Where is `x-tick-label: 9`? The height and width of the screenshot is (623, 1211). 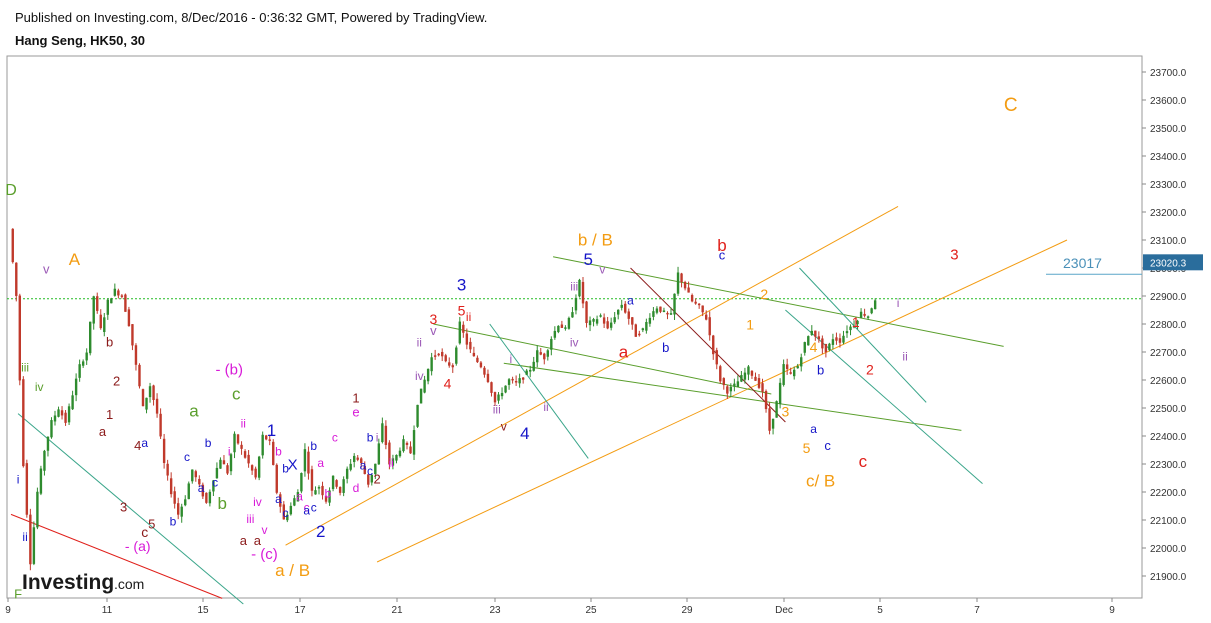
x-tick-label: 9 is located at coordinates (8, 610).